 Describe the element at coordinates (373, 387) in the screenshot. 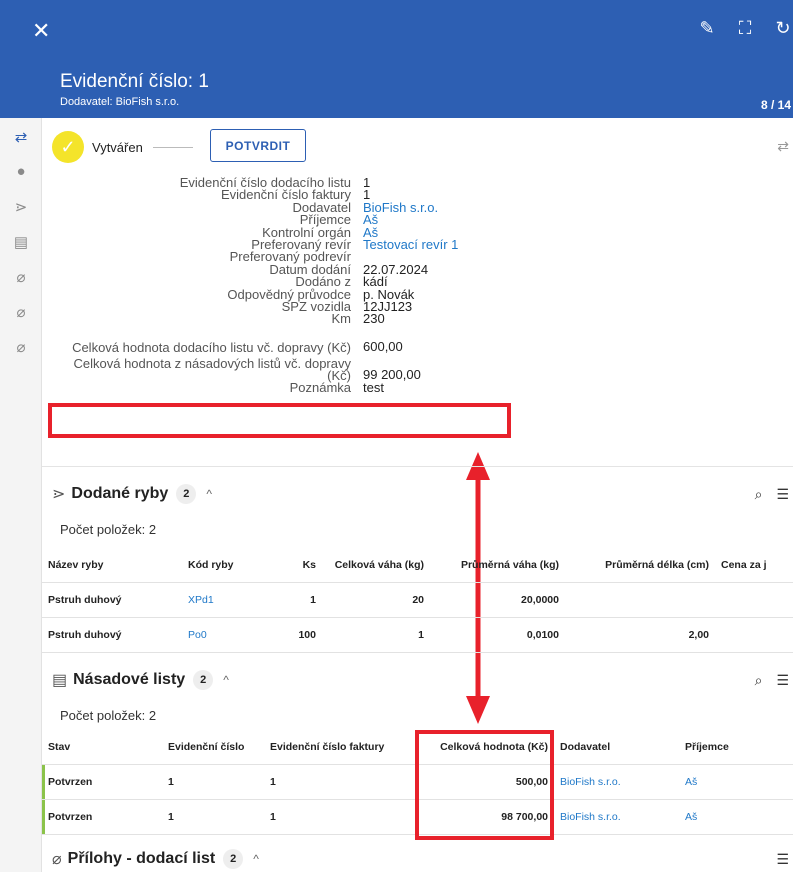

I see `detail-value: test` at that location.